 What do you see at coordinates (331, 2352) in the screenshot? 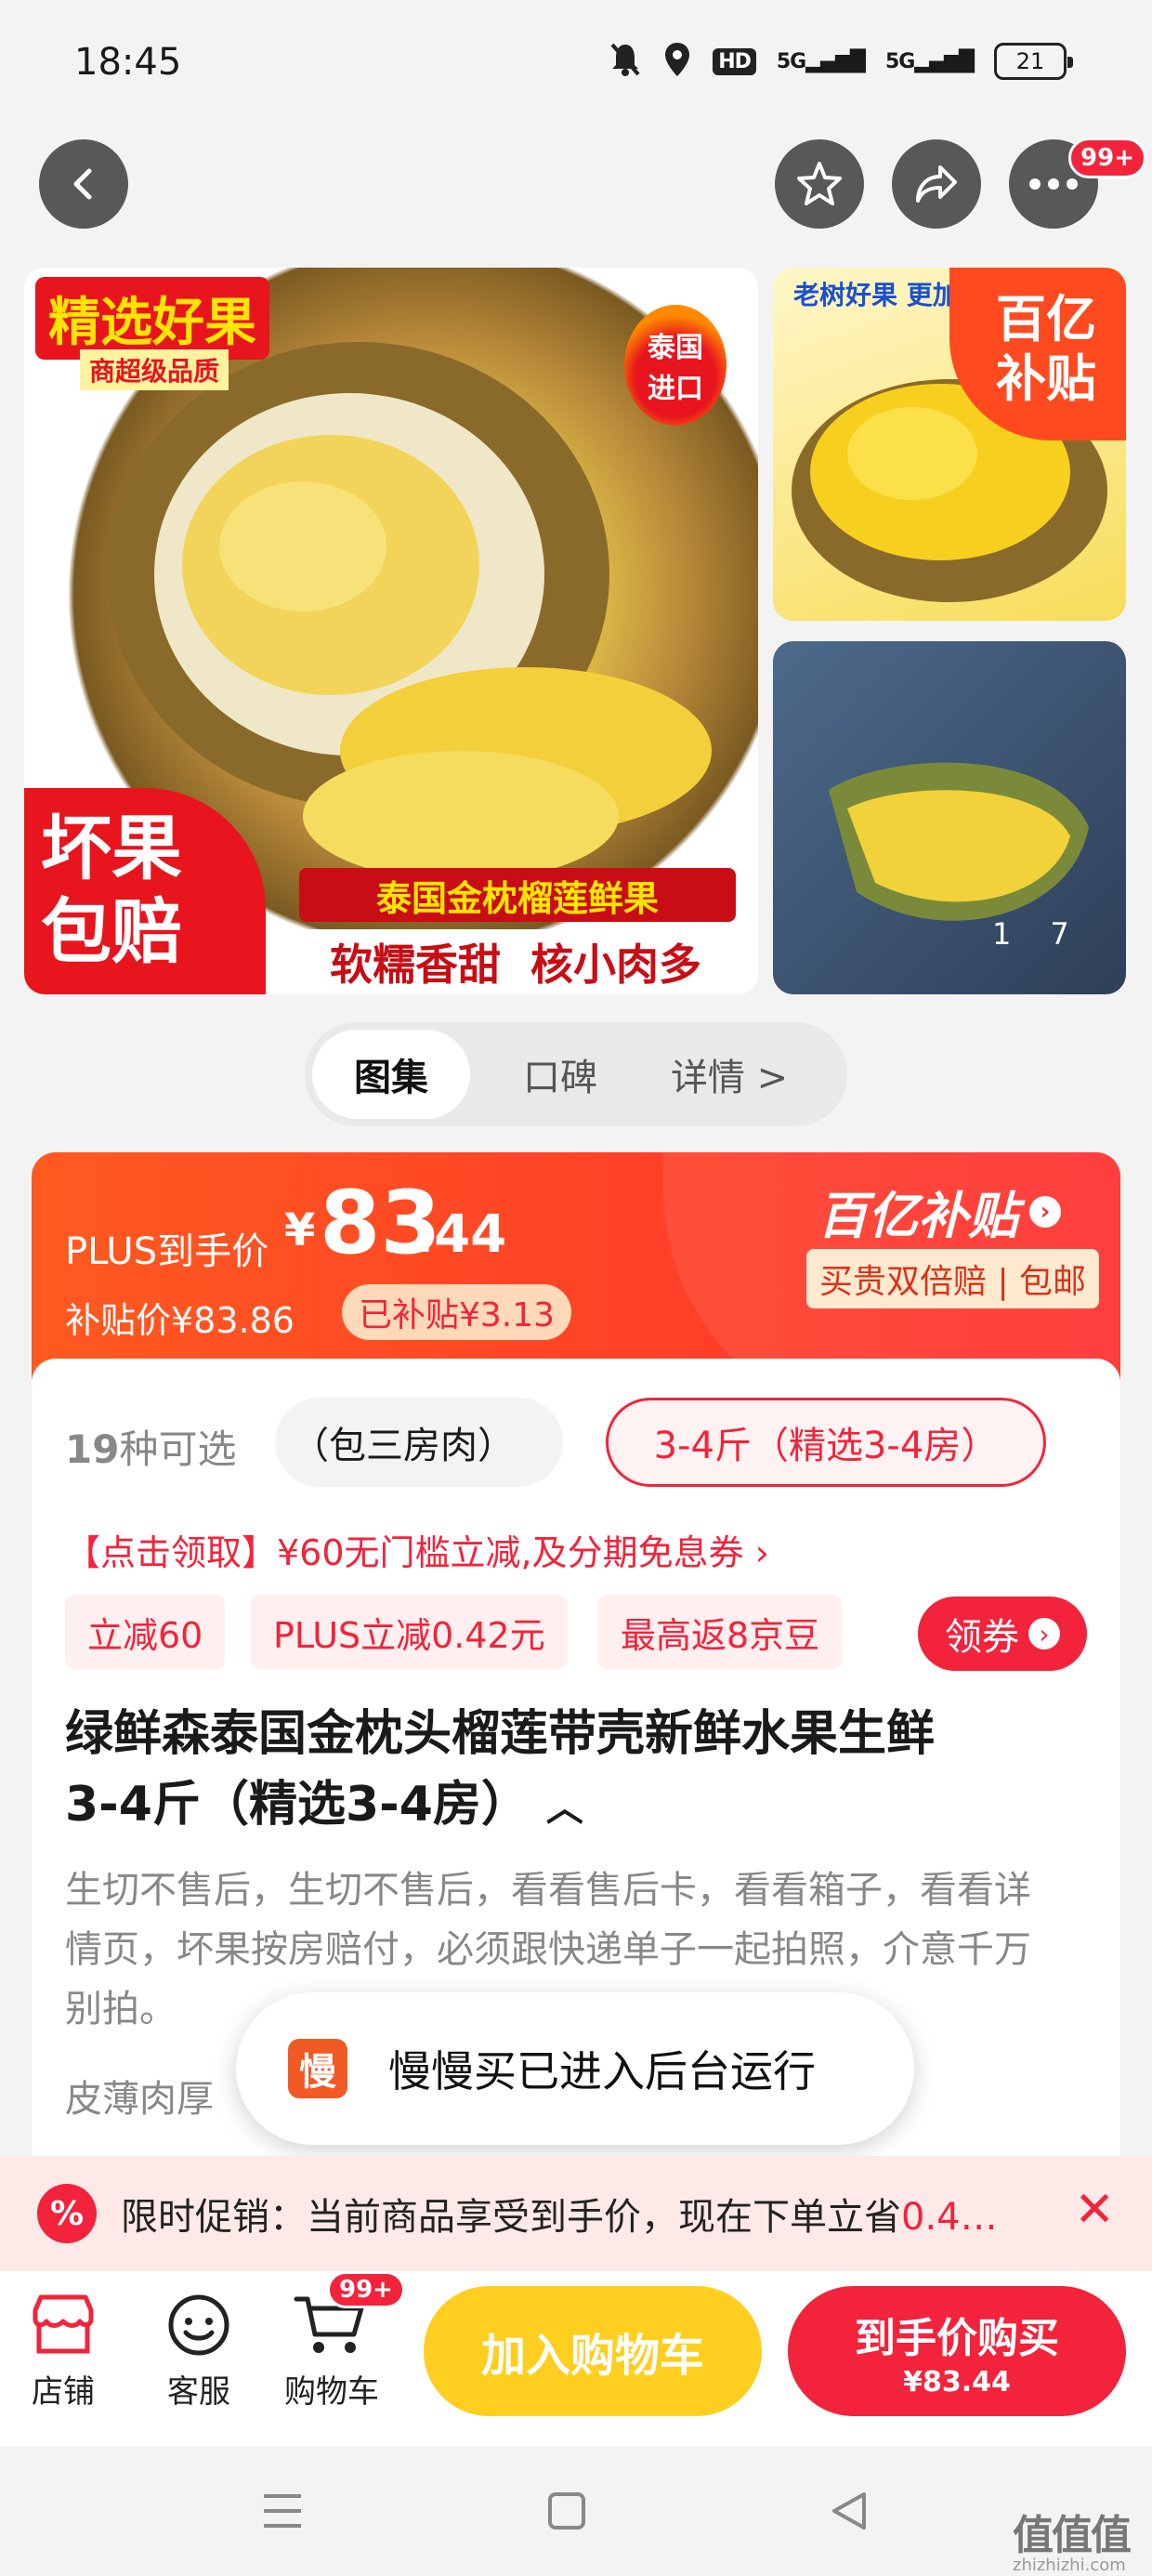
I see `cart-tab: 购物车` at bounding box center [331, 2352].